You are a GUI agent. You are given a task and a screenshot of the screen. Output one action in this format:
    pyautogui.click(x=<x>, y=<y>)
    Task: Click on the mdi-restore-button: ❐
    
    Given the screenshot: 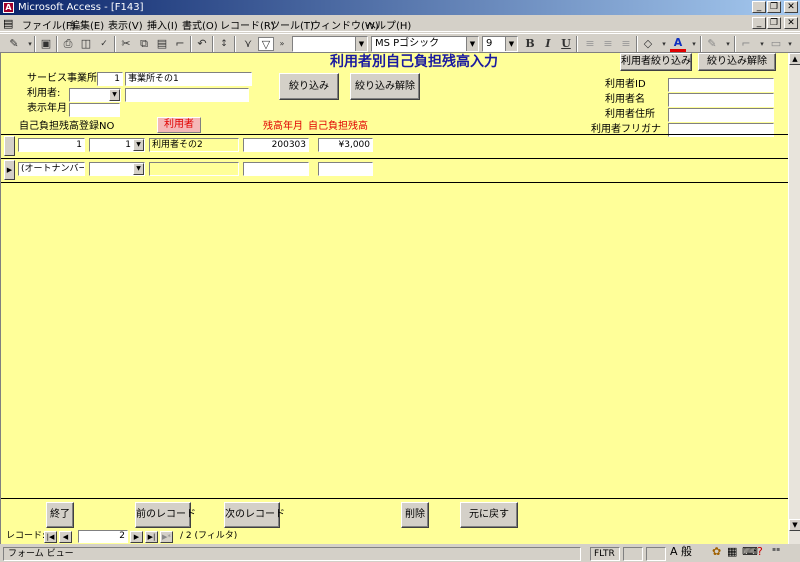 What is the action you would take?
    pyautogui.click(x=774, y=23)
    